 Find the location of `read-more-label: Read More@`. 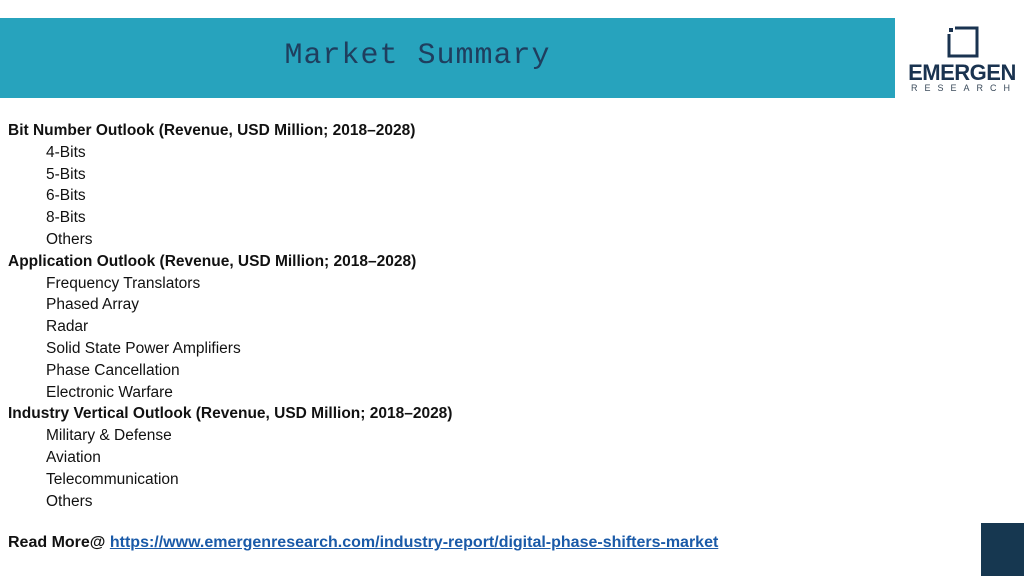

read-more-label: Read More@ is located at coordinates (57, 542).